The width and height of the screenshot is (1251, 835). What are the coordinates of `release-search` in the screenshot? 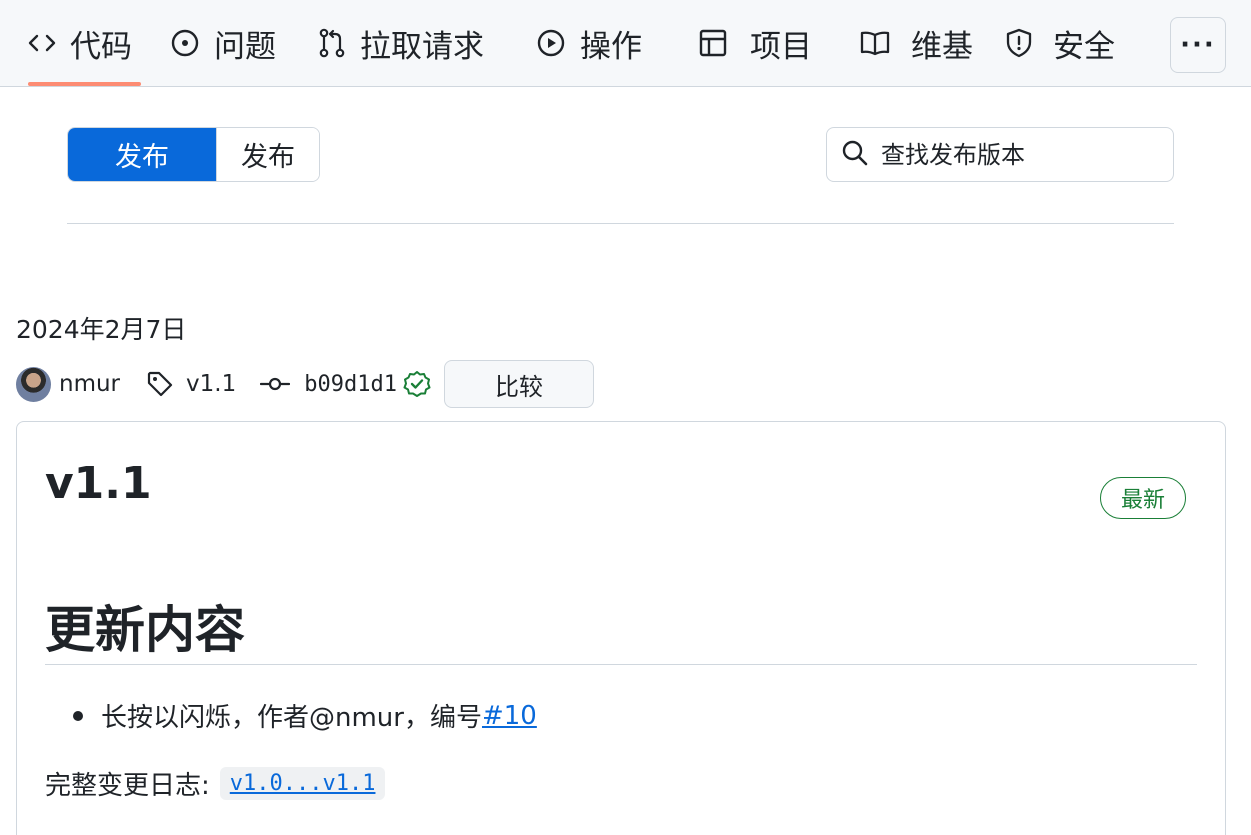 It's located at (1000, 154).